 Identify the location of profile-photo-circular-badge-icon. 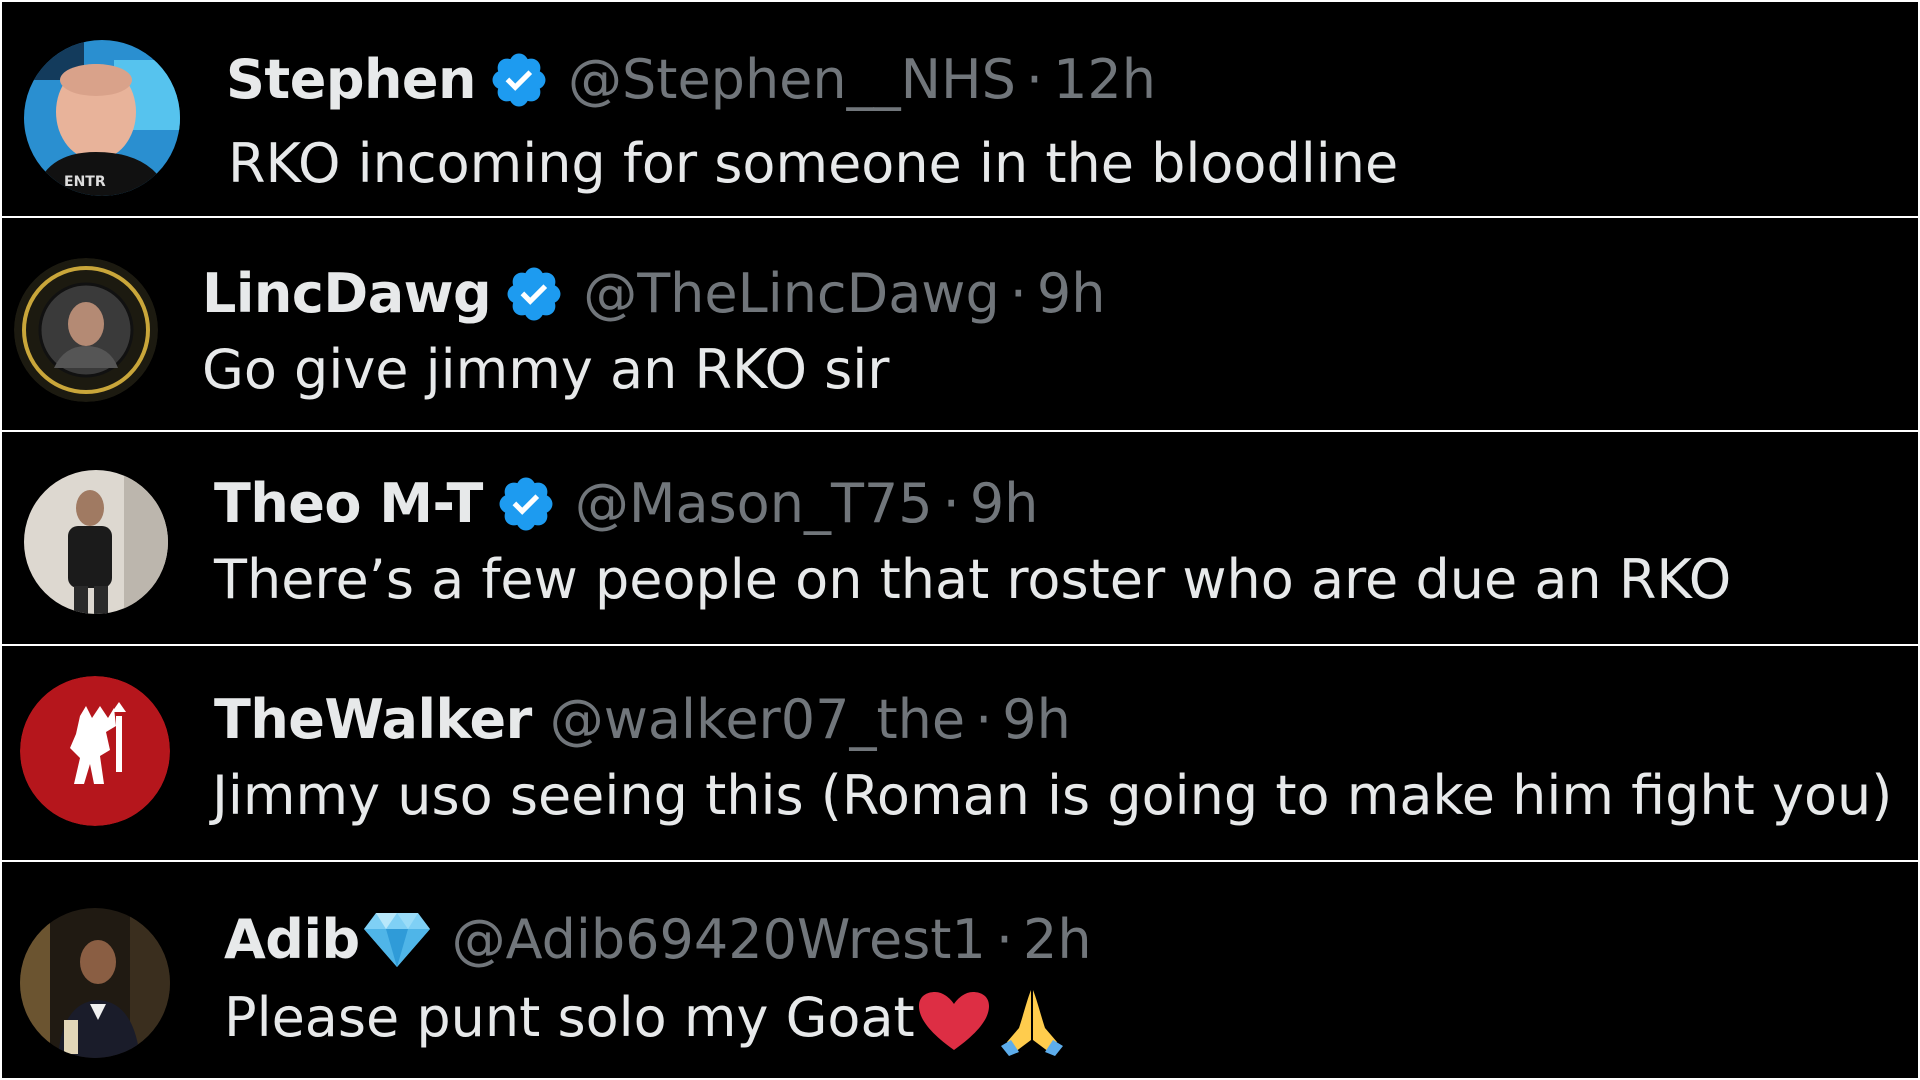
(86, 330).